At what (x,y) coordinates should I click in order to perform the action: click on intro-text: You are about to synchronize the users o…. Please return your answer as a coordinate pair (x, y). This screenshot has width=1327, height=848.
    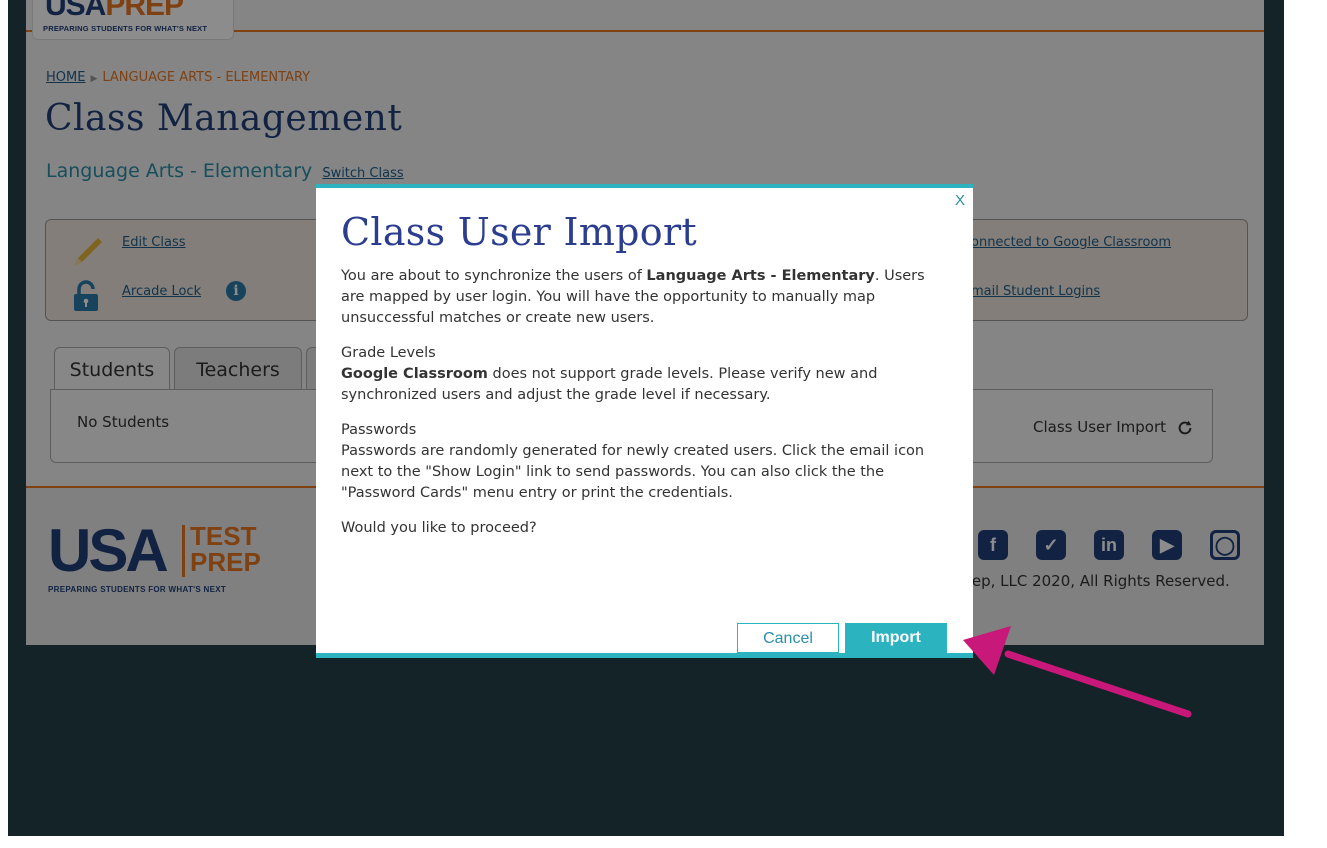
    Looking at the image, I should click on (494, 276).